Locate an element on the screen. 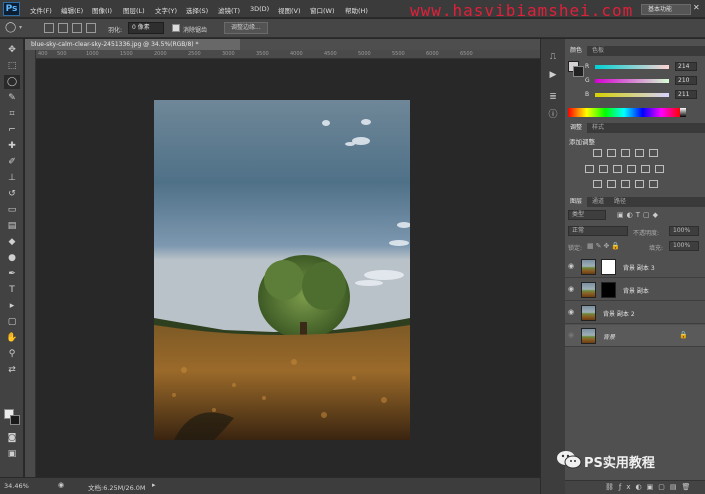 Image resolution: width=705 pixels, height=494 pixels. history-brush-tool-icon: ↺ is located at coordinates (12, 194).